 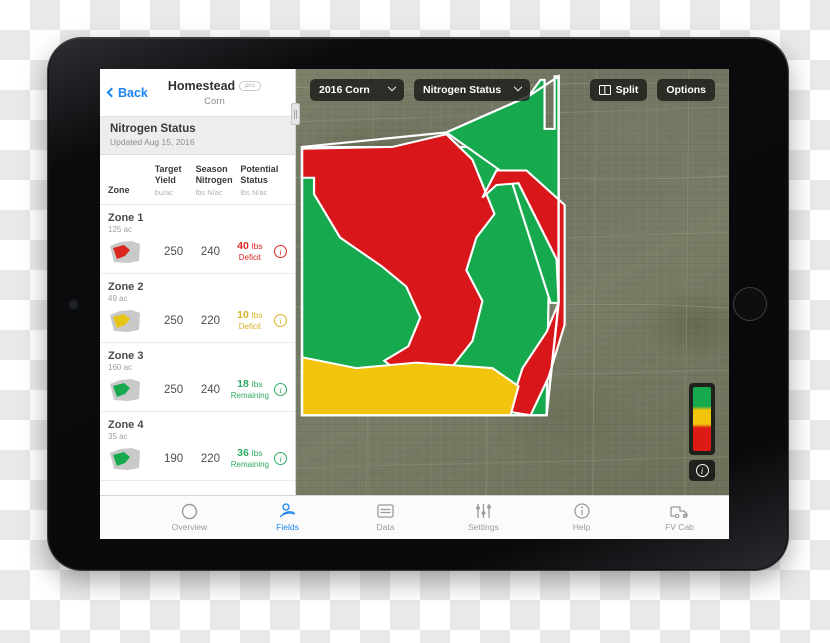 I want to click on tab-overview: Overview, so click(x=190, y=517).